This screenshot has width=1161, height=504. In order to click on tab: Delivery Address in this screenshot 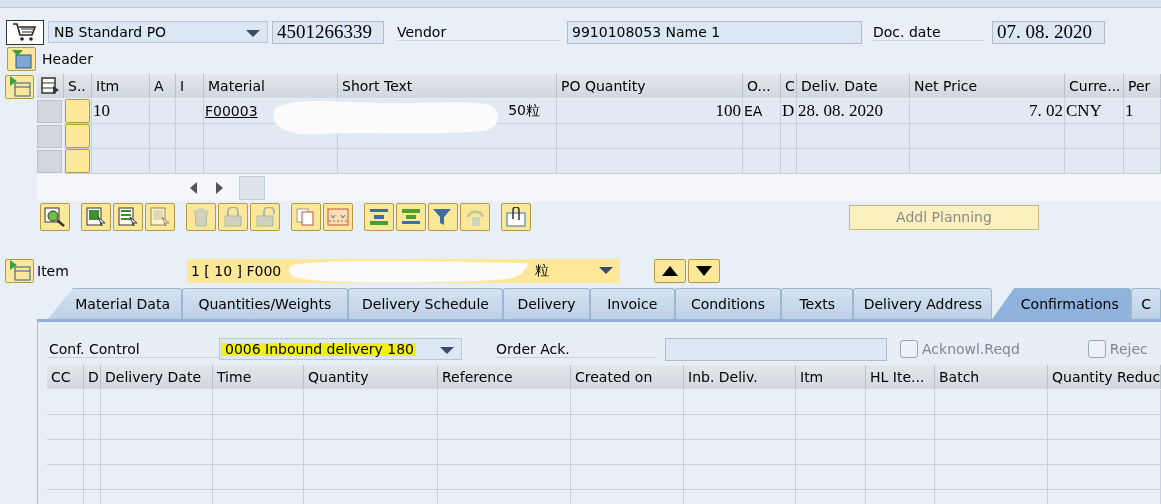, I will do `click(923, 303)`.